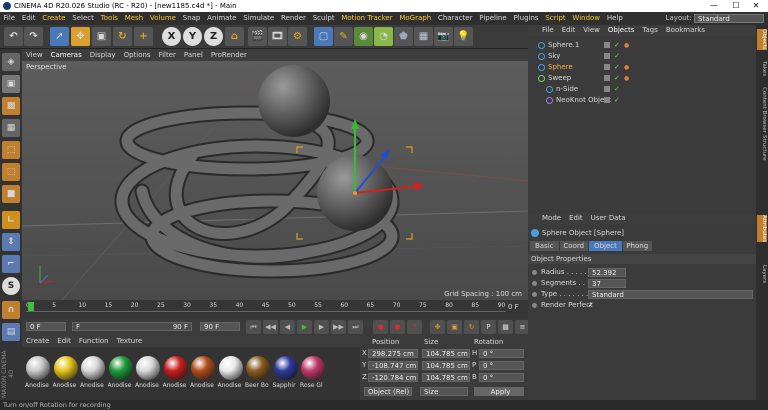 The height and width of the screenshot is (410, 768). Describe the element at coordinates (642, 100) in the screenshot. I see `object-row-neoknot-object: NeoKnot Object ✓` at that location.